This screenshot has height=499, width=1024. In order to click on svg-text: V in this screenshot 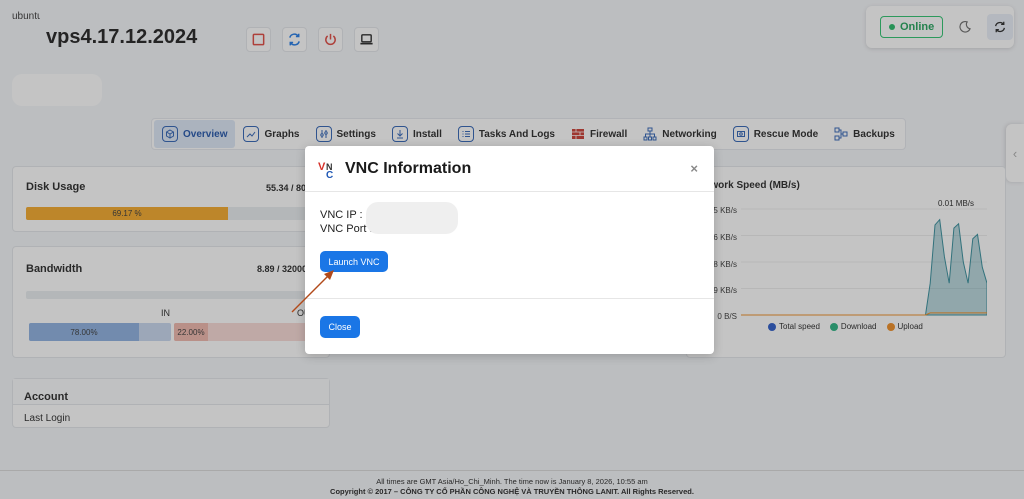, I will do `click(322, 167)`.